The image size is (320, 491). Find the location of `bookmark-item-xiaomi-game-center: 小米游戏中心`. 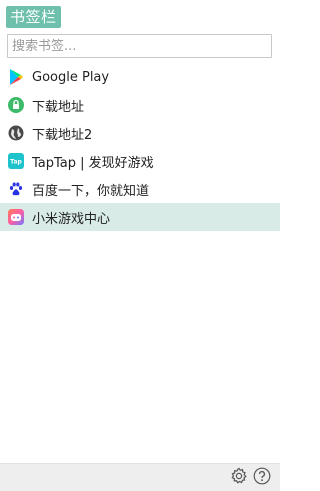

bookmark-item-xiaomi-game-center: 小米游戏中心 is located at coordinates (140, 217).